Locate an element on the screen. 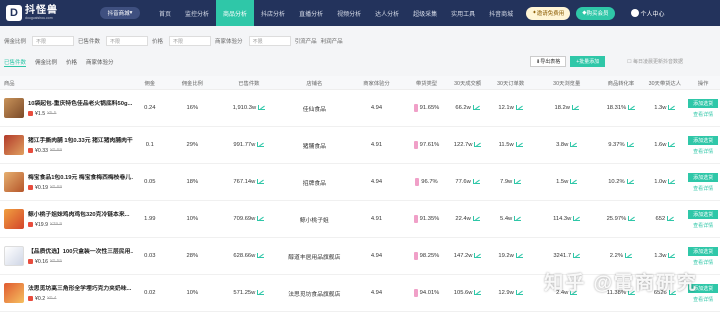 Image resolution: width=720 pixels, height=312 pixels. nav-item: 实用工具 is located at coordinates (463, 13).